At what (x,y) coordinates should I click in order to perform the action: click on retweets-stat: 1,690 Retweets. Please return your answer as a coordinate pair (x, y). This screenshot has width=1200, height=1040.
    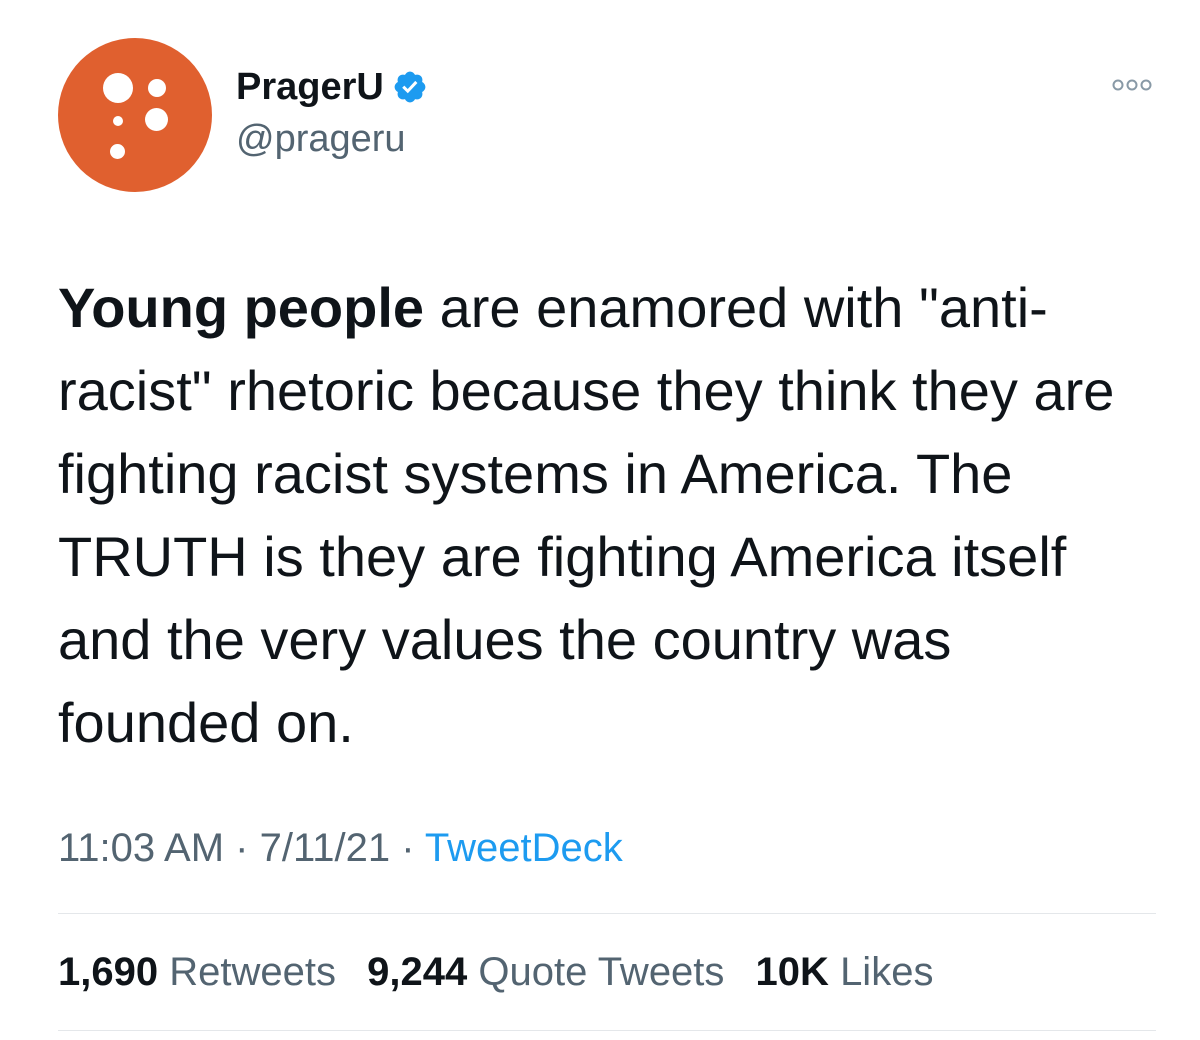
    Looking at the image, I should click on (197, 972).